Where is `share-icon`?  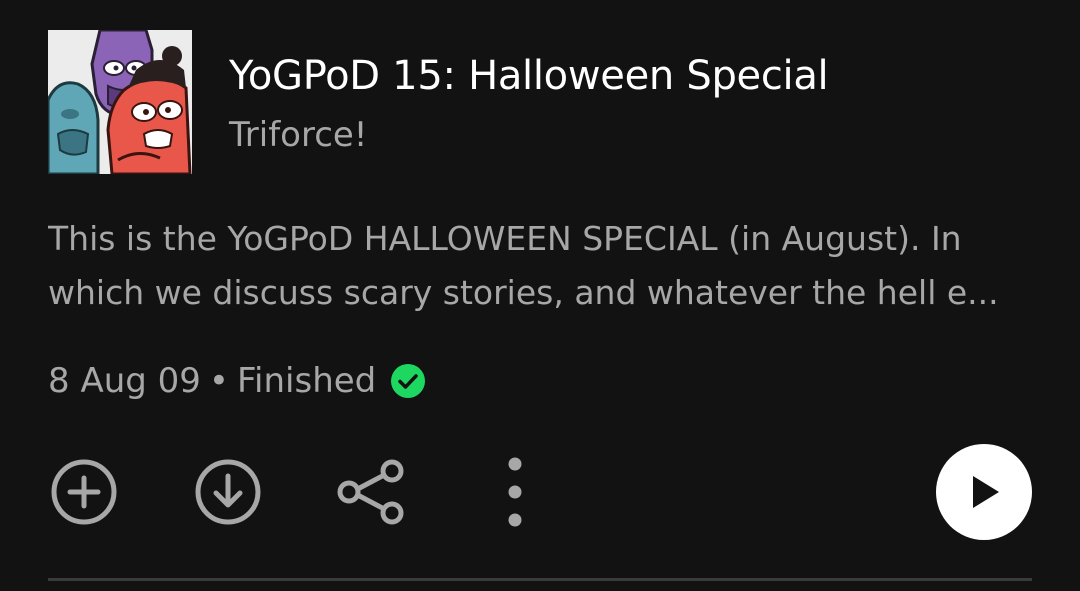
share-icon is located at coordinates (370, 492).